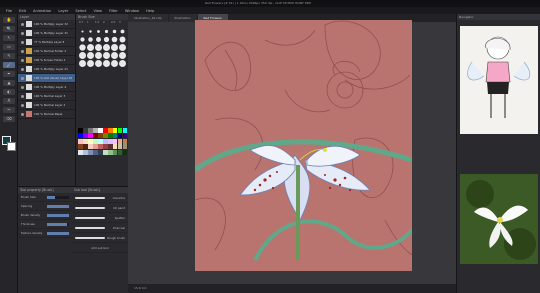  What do you see at coordinates (46, 105) in the screenshot?
I see `layer-row: 100 % Normal Layer 2` at bounding box center [46, 105].